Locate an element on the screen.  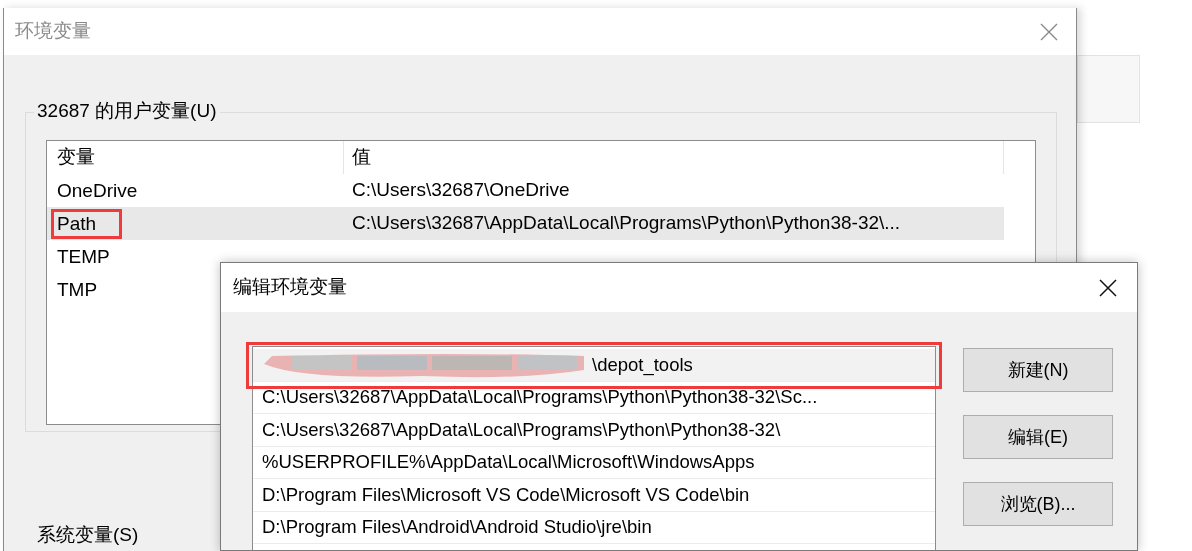
window-title: 环境变量 is located at coordinates (53, 31).